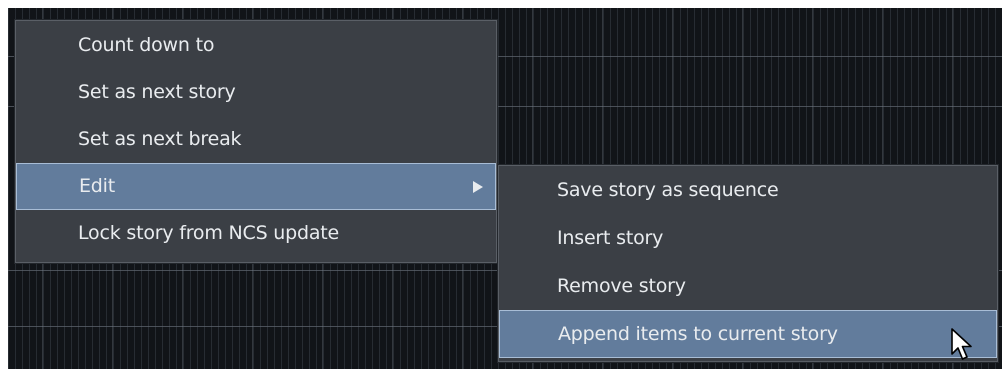  Describe the element at coordinates (256, 45) in the screenshot. I see `menu-item-count-down-to: Count down to` at that location.